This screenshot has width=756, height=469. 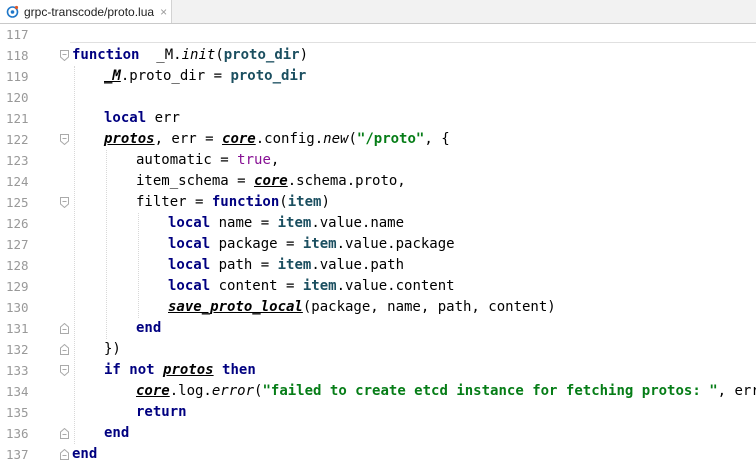 I want to click on code-line: 135 return, so click(x=378, y=412).